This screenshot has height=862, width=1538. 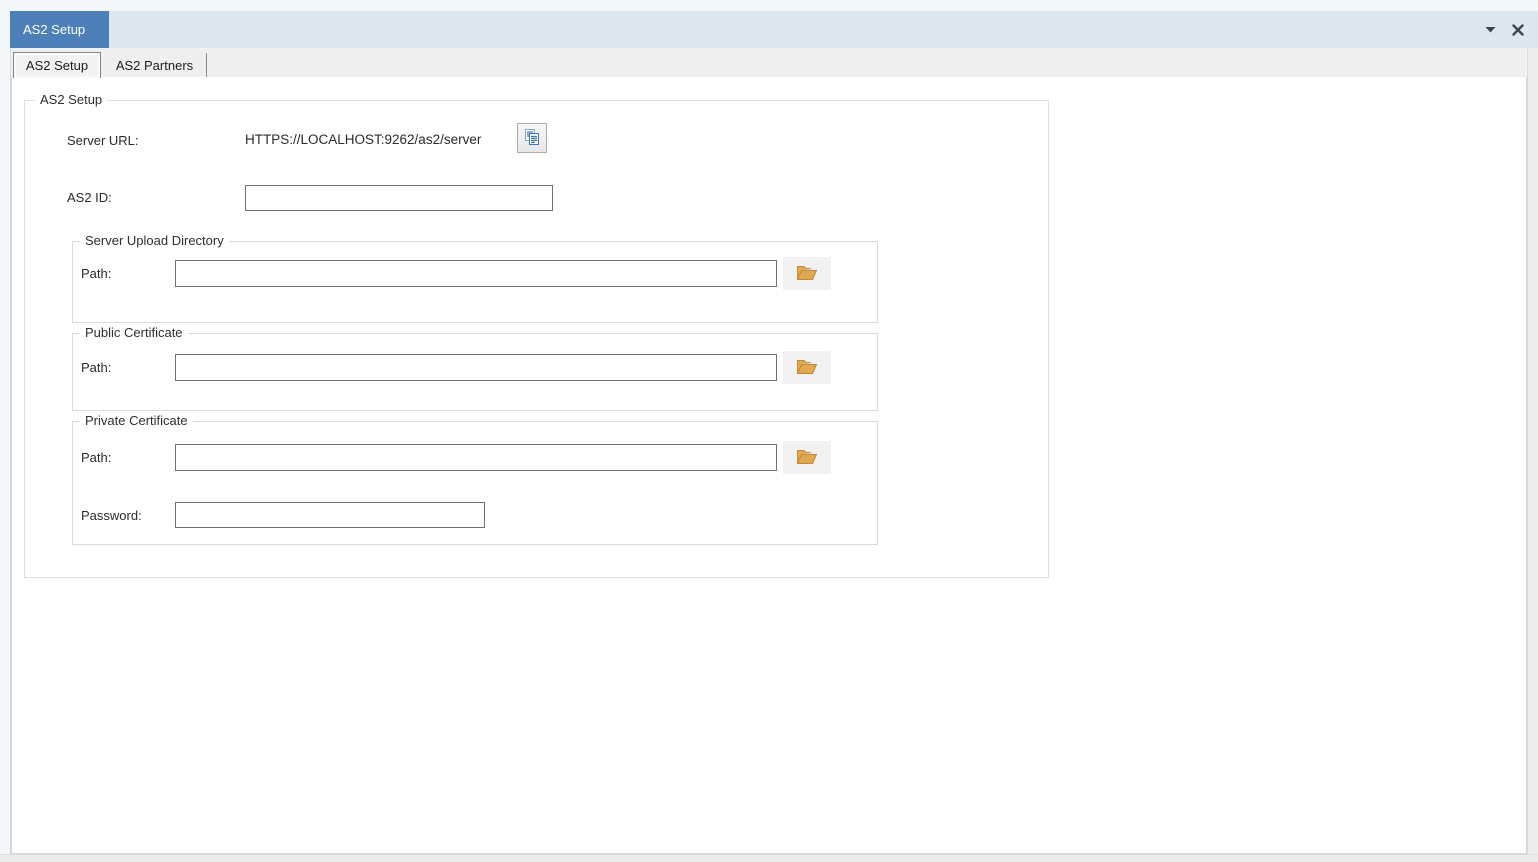 I want to click on private-cert-browse-button, so click(x=807, y=457).